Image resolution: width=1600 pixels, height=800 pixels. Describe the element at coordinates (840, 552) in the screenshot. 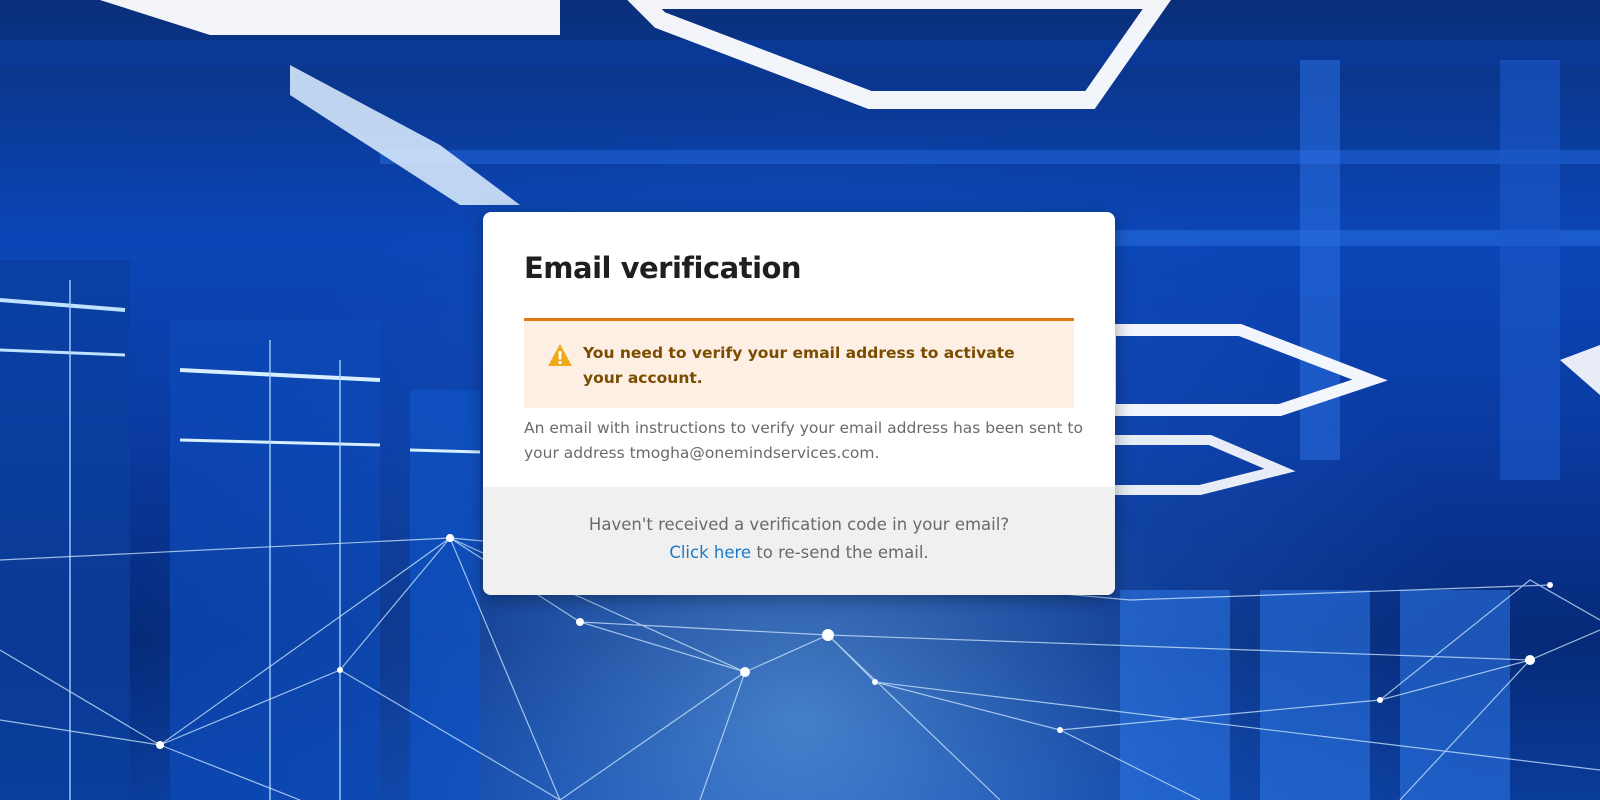

I see `resend-suffix: to re-send the email.` at that location.